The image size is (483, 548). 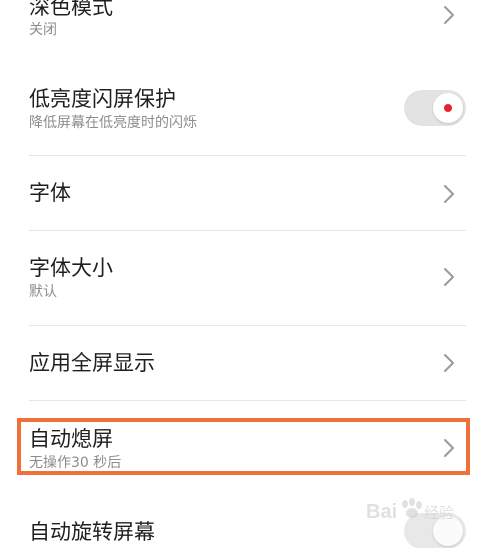 I want to click on setting-subtitle: 默认, so click(x=43, y=292).